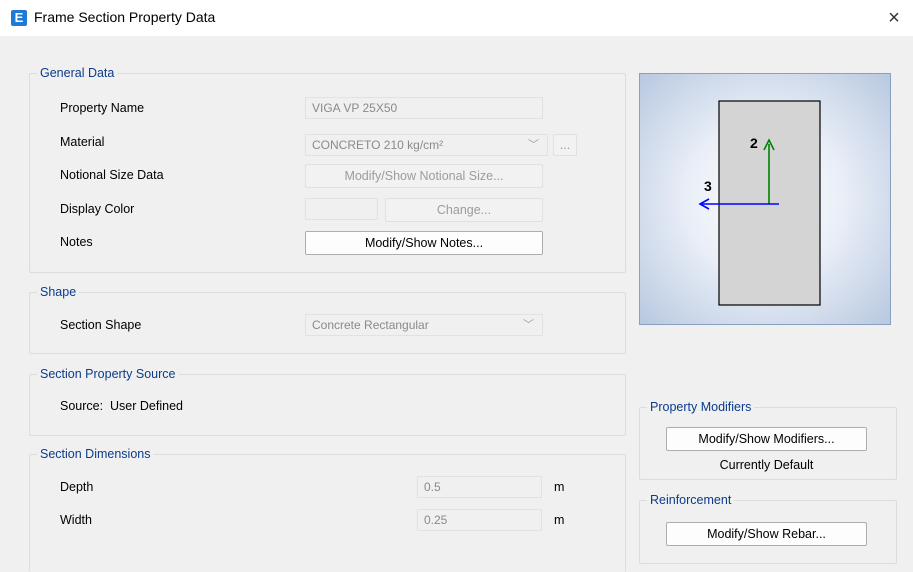 The image size is (913, 572). I want to click on window-title: Frame Section Property Data, so click(125, 17).